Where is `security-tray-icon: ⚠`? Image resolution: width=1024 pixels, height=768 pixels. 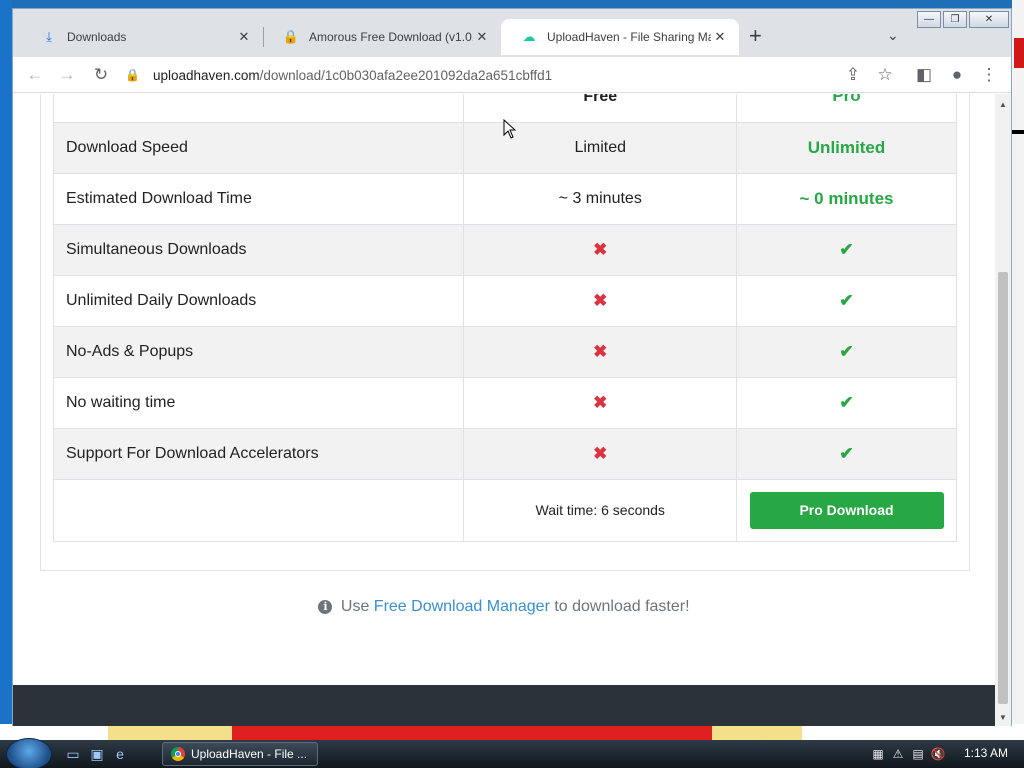 security-tray-icon: ⚠ is located at coordinates (898, 754).